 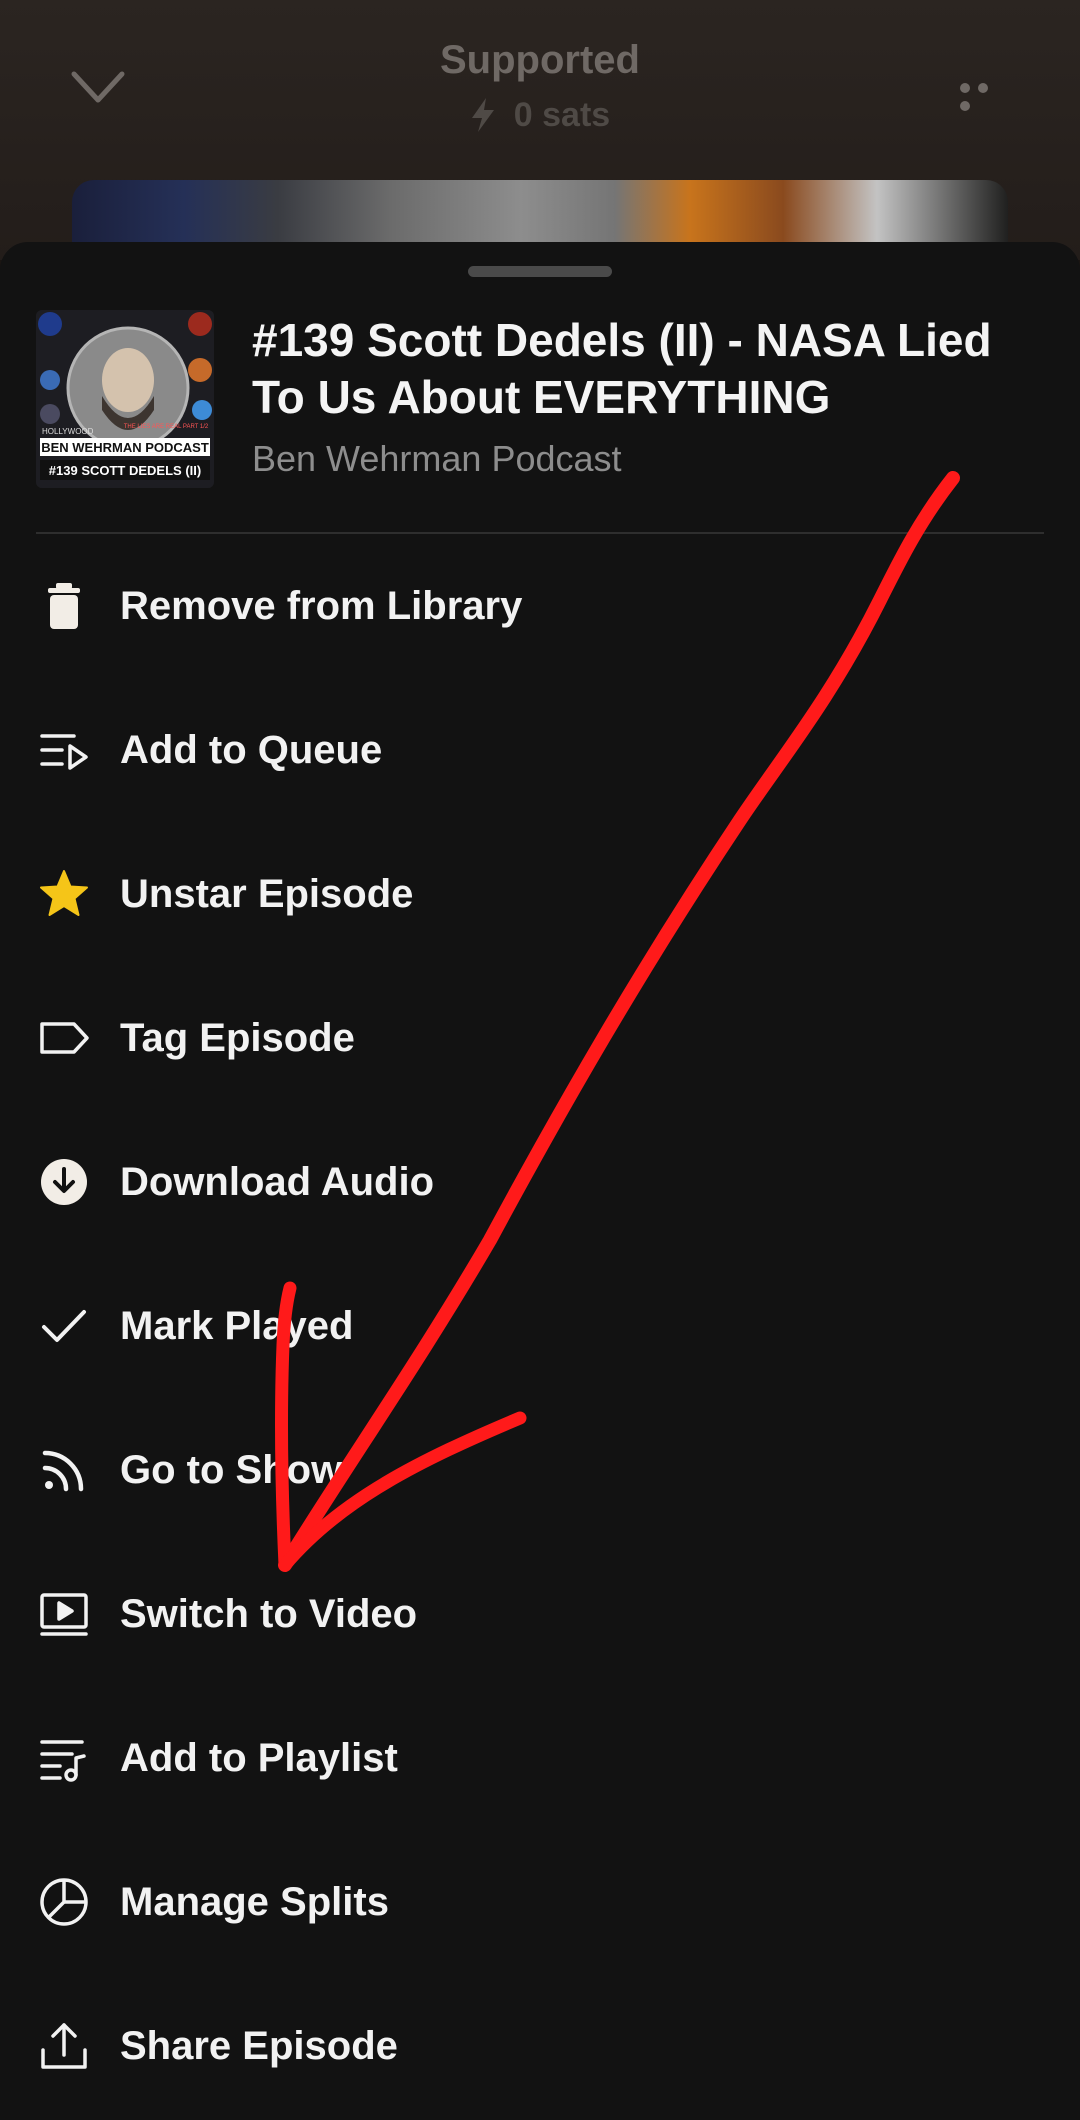 What do you see at coordinates (237, 1037) in the screenshot?
I see `menu-item-label: Tag Episode` at bounding box center [237, 1037].